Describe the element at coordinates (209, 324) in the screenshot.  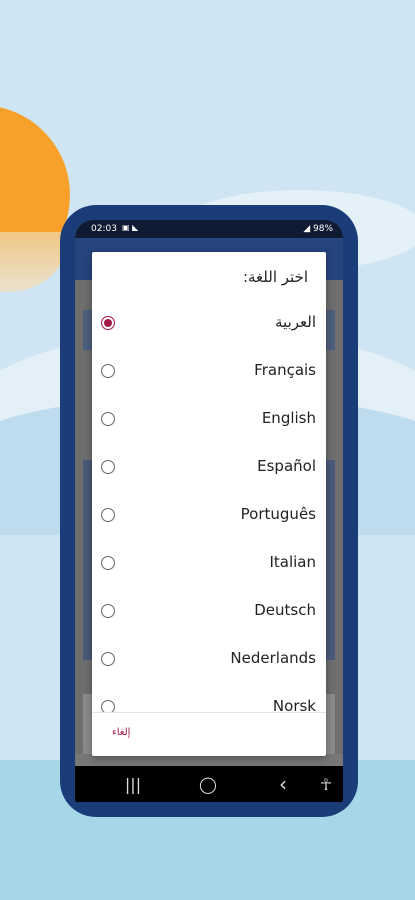
I see `language-option: العربية` at that location.